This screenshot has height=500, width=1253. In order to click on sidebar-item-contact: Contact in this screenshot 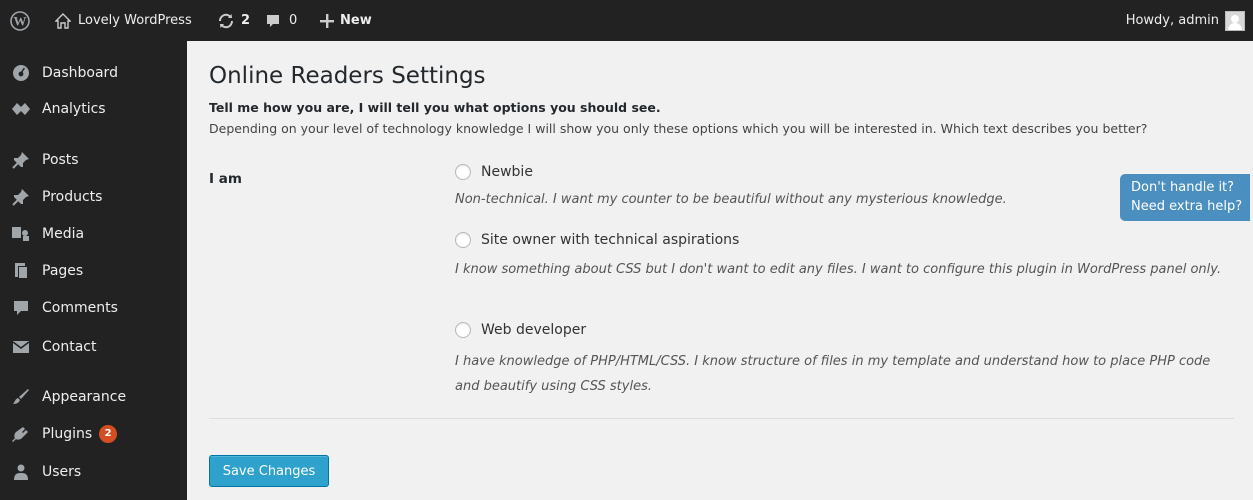, I will do `click(93, 347)`.